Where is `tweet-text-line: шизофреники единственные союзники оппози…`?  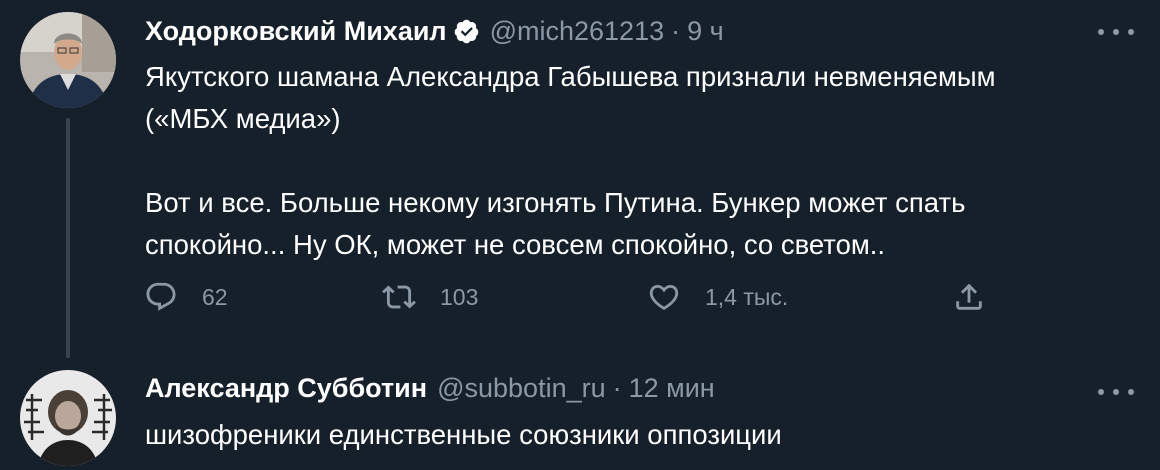 tweet-text-line: шизофреники единственные союзники оппози… is located at coordinates (463, 434).